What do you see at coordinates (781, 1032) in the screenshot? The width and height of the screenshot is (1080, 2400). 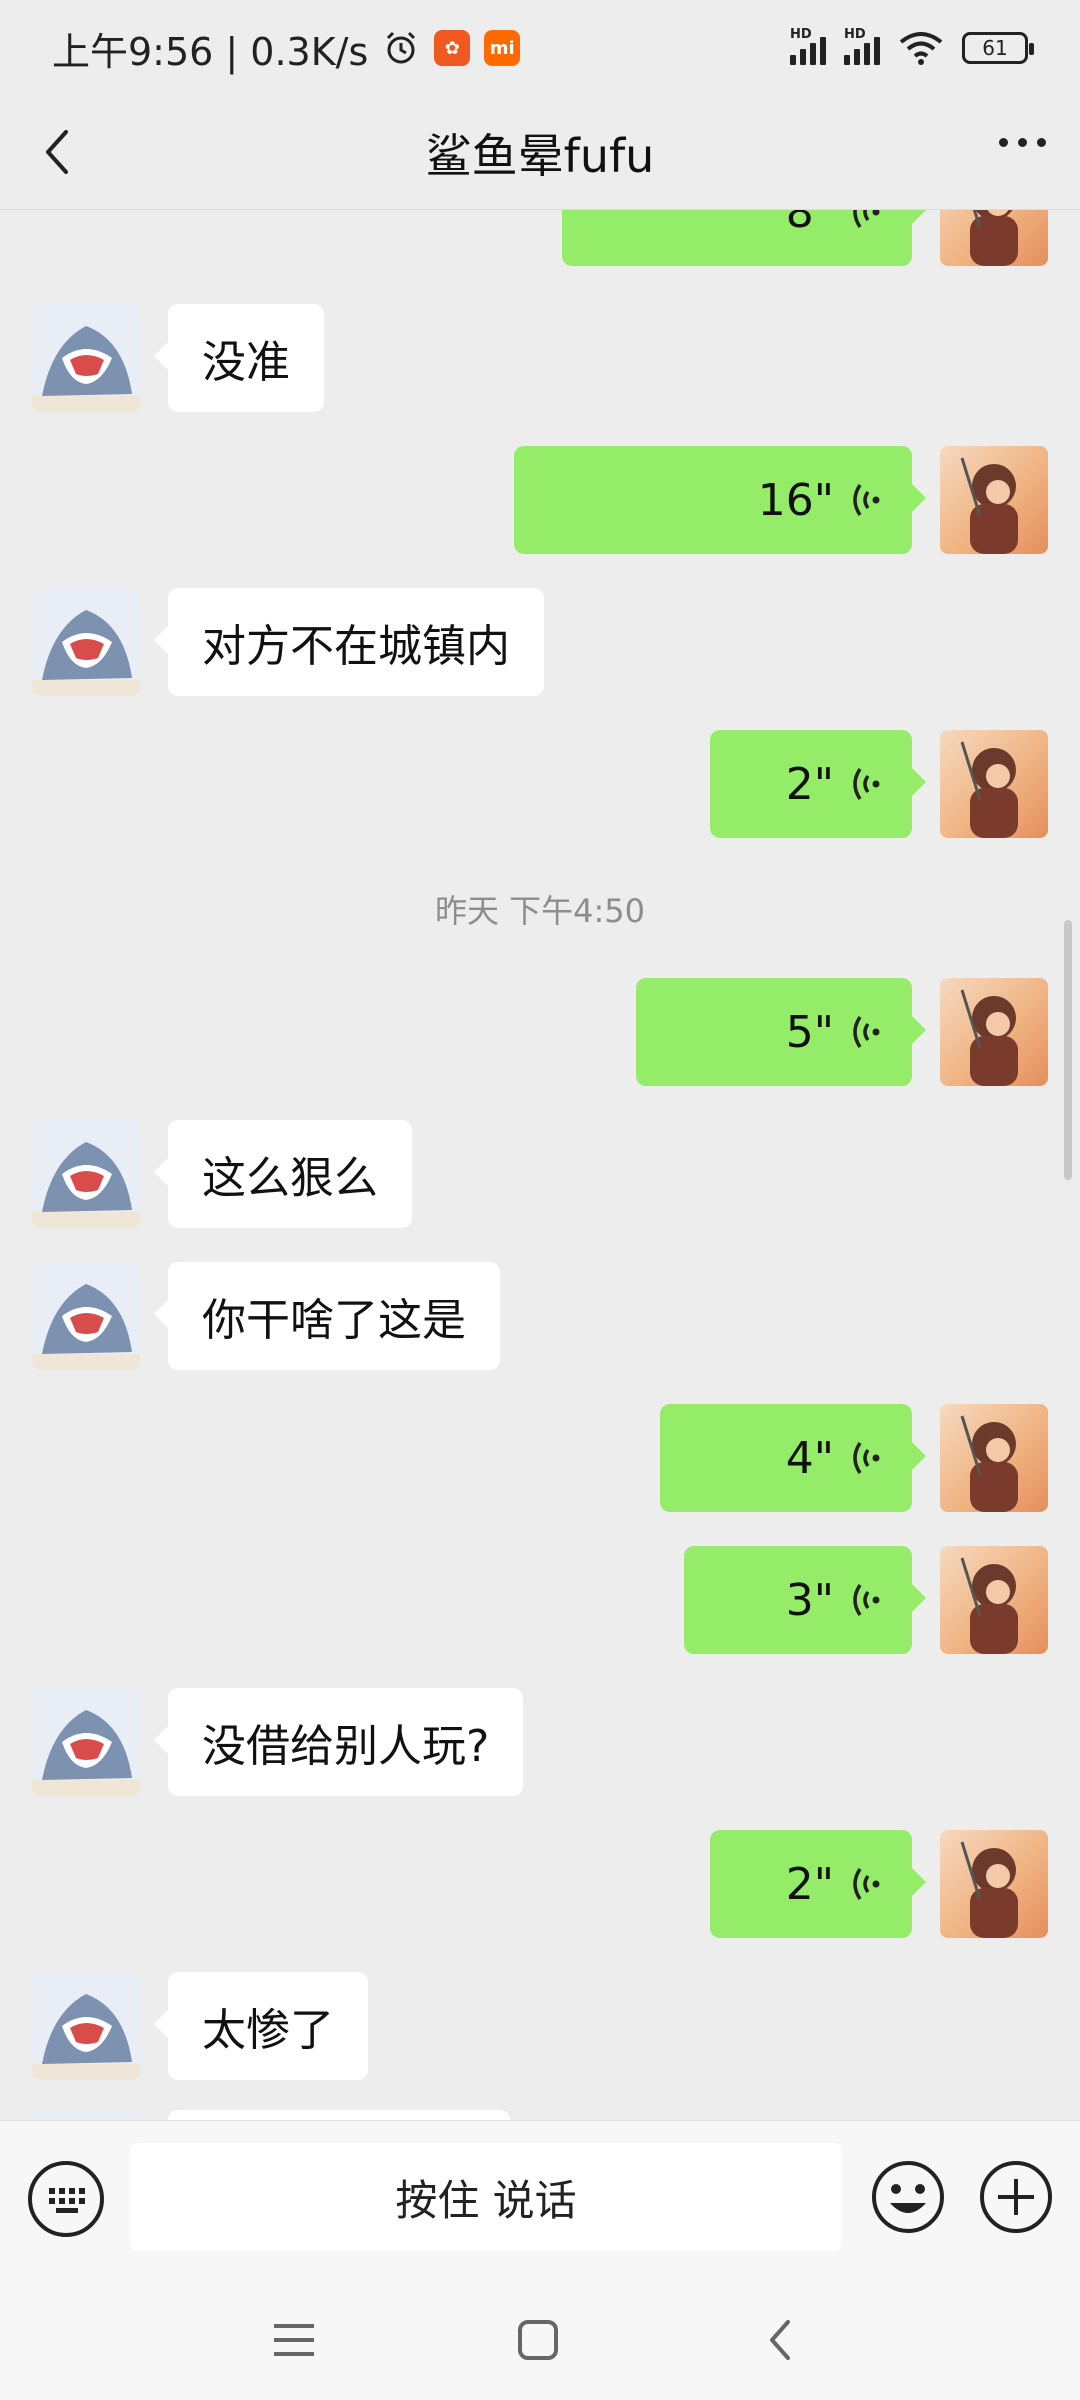 I see `voice-message-bubble: 5"` at bounding box center [781, 1032].